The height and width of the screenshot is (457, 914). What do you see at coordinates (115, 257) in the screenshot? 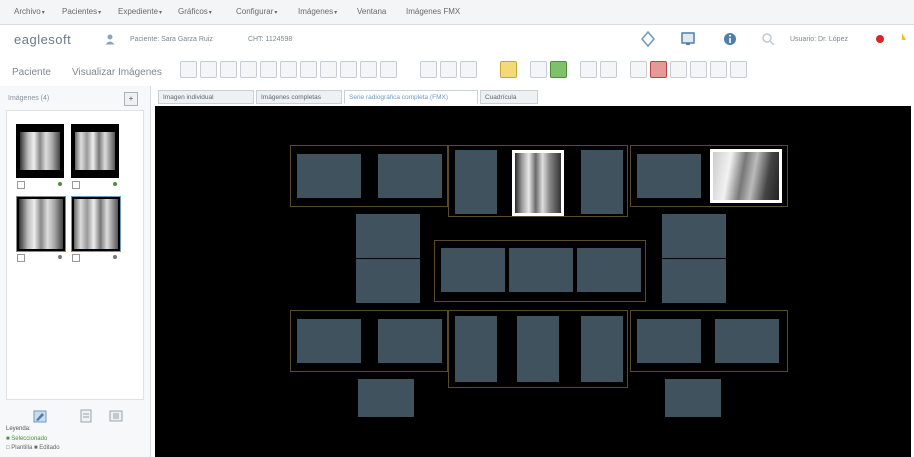
I see `thumbnail-4-status-dot` at bounding box center [115, 257].